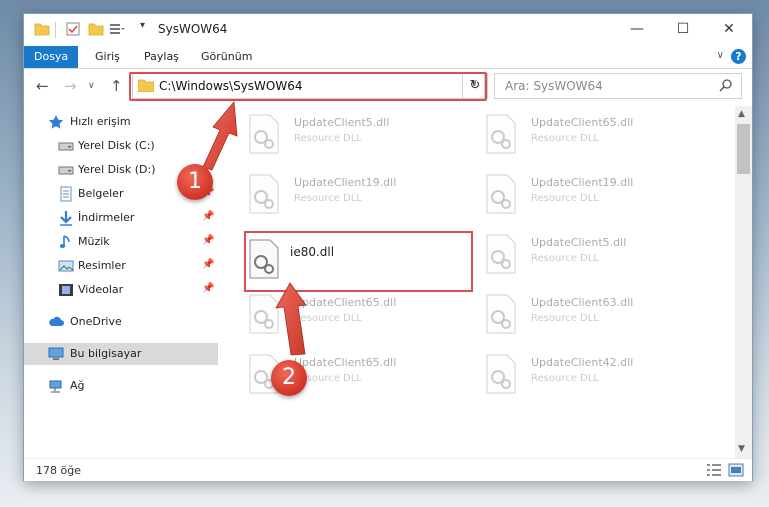 This screenshot has height=507, width=769. What do you see at coordinates (388, 469) in the screenshot?
I see `status-bar: 178 öğe` at bounding box center [388, 469].